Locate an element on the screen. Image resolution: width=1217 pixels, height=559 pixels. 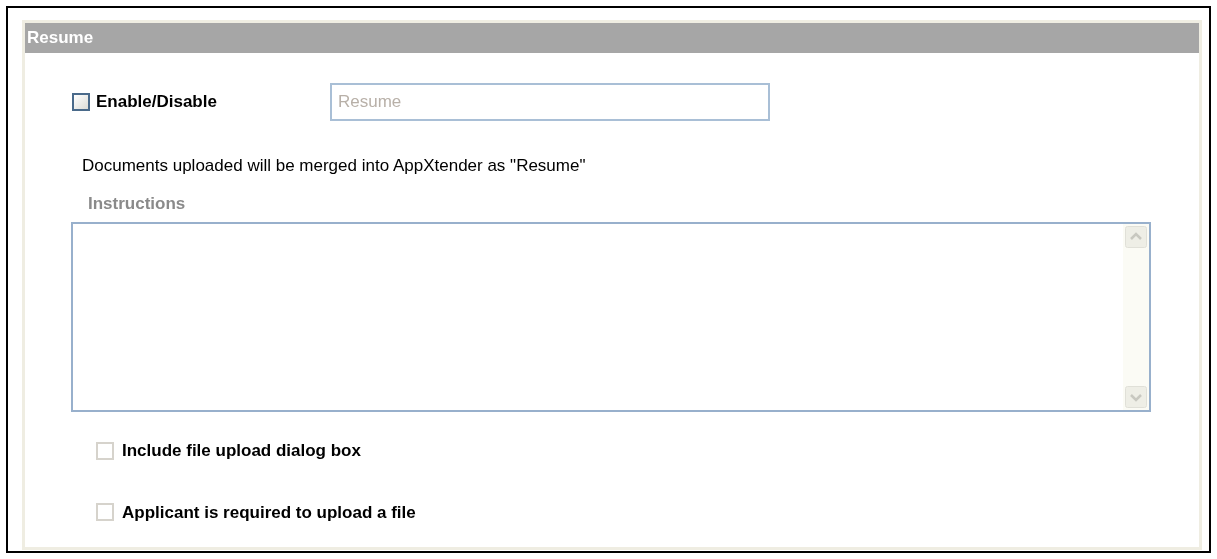
scrollbar is located at coordinates (1136, 317).